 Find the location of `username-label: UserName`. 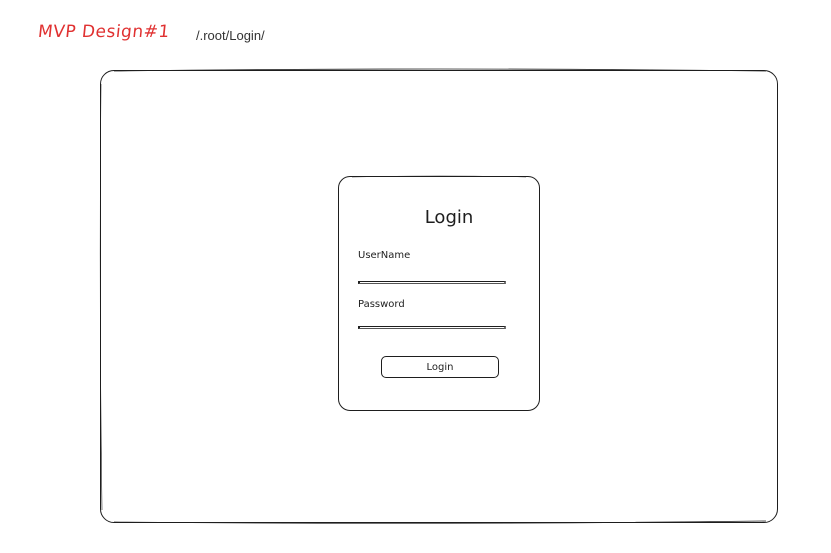

username-label: UserName is located at coordinates (384, 255).